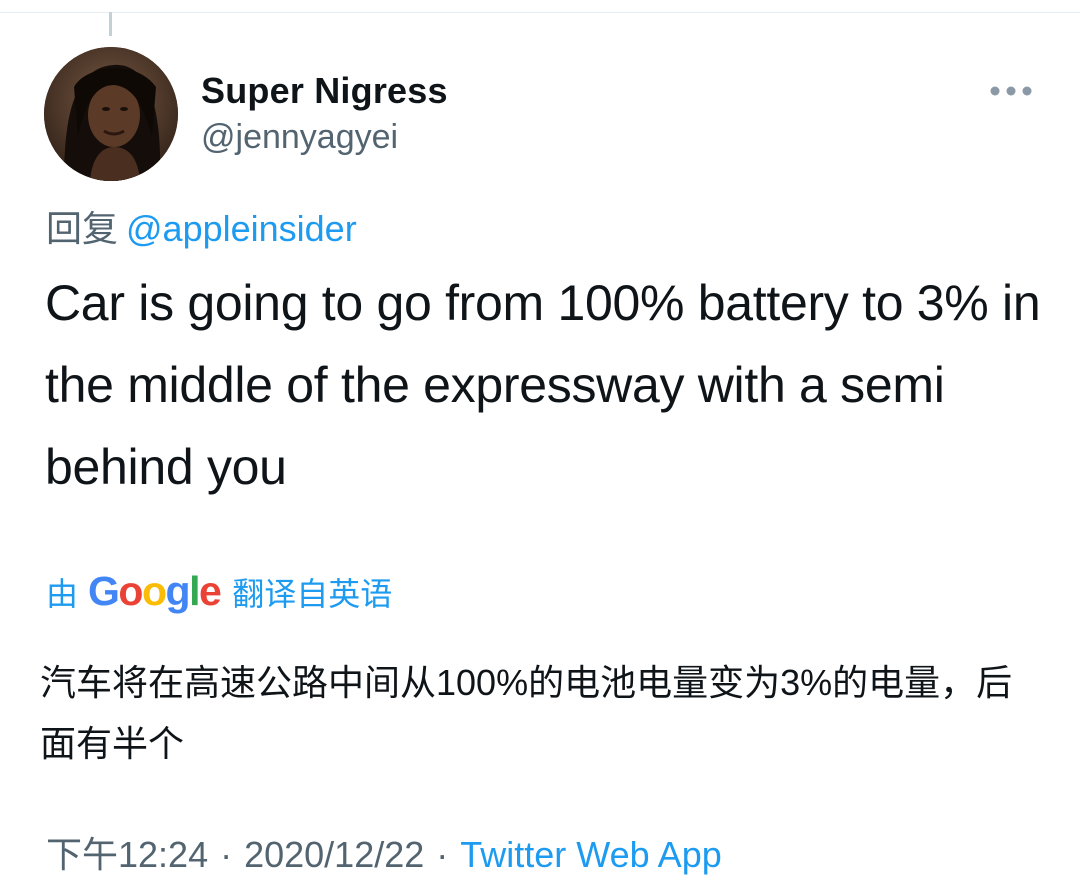  Describe the element at coordinates (127, 854) in the screenshot. I see `tweet-time: 下午12:24` at that location.